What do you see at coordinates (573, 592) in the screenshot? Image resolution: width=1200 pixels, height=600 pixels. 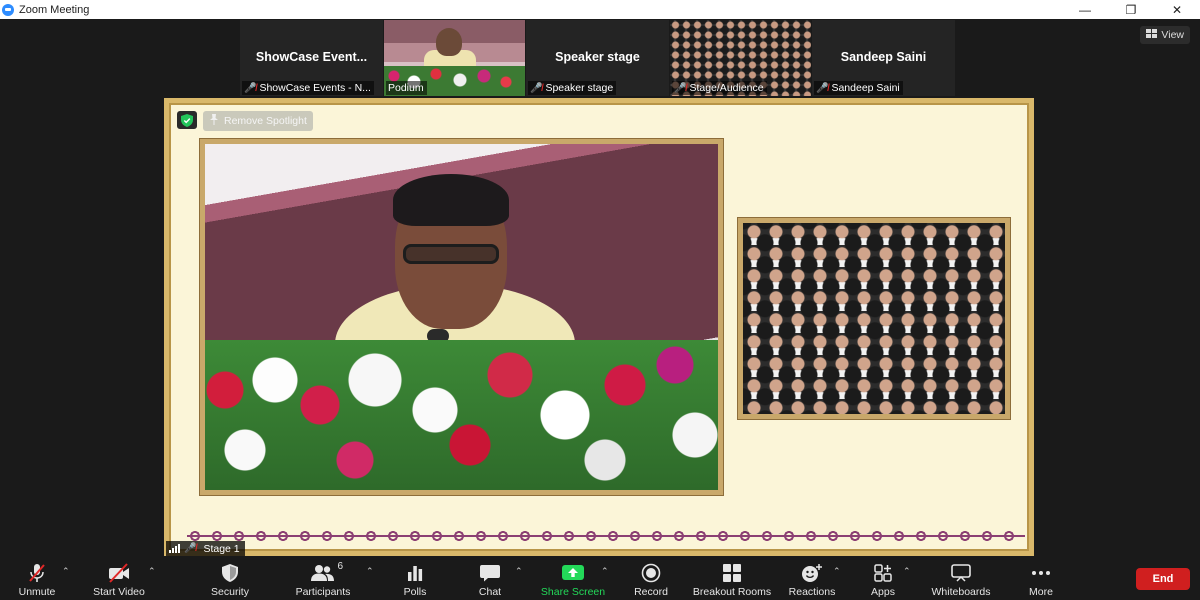 I see `share-screen-label: Share Screen` at bounding box center [573, 592].